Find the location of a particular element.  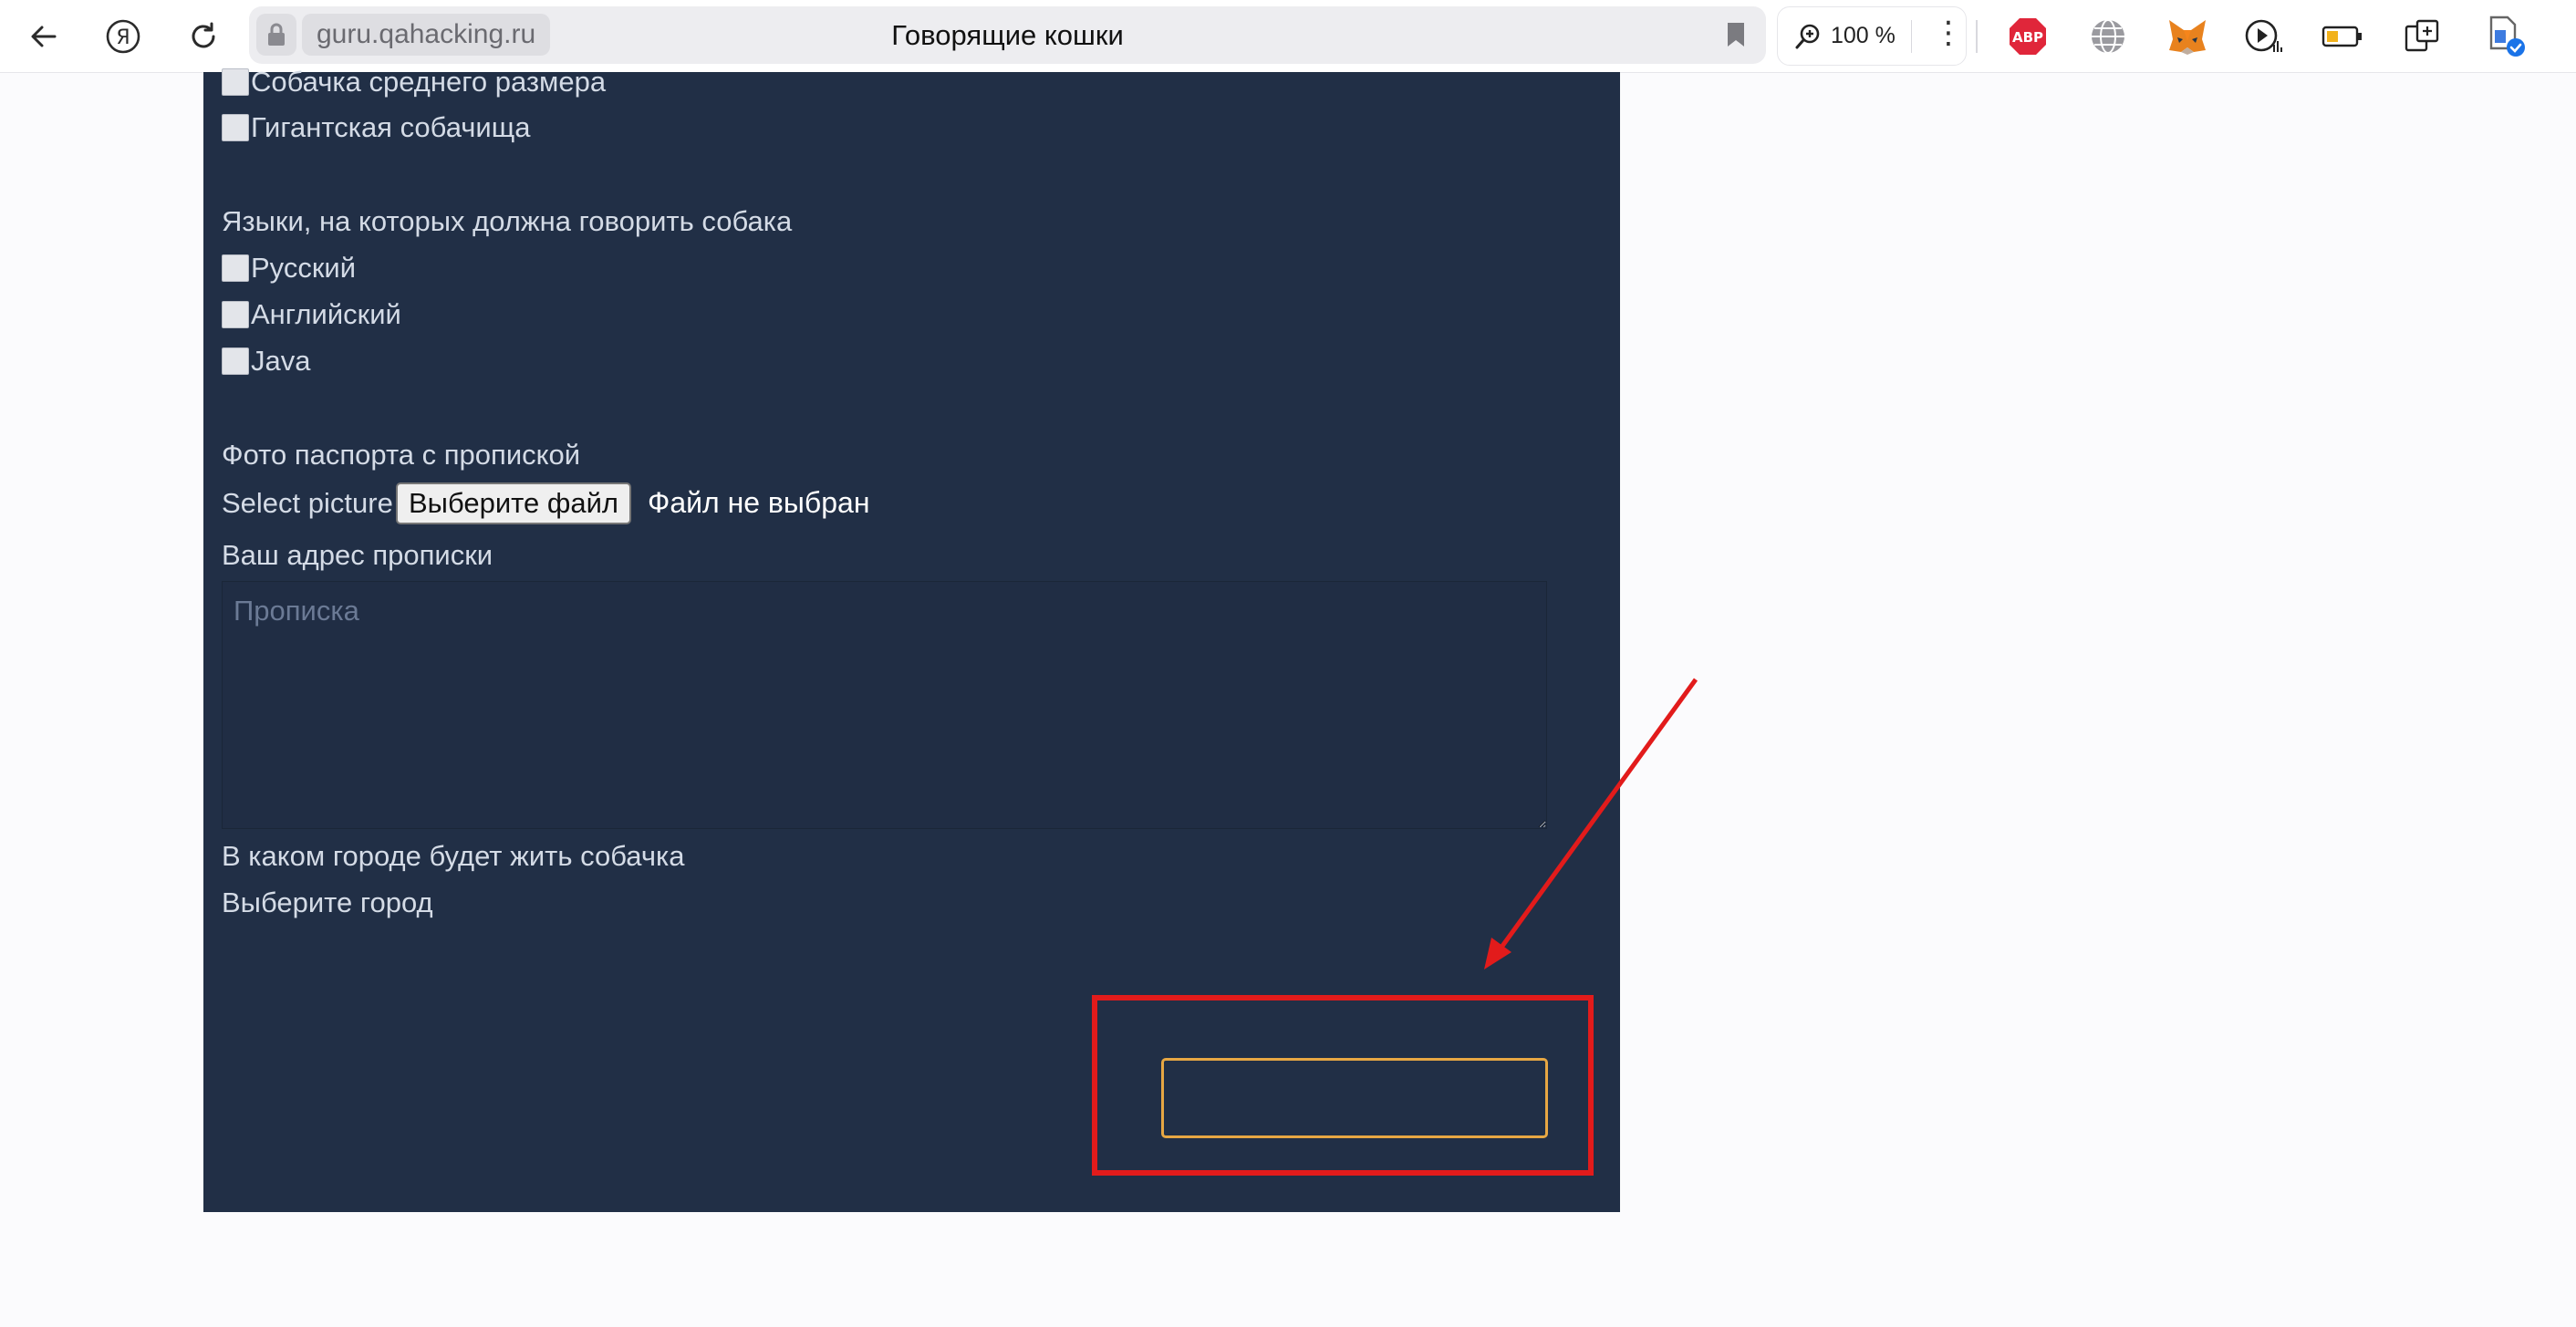

annotation-arrow-icon is located at coordinates (1591, 823).